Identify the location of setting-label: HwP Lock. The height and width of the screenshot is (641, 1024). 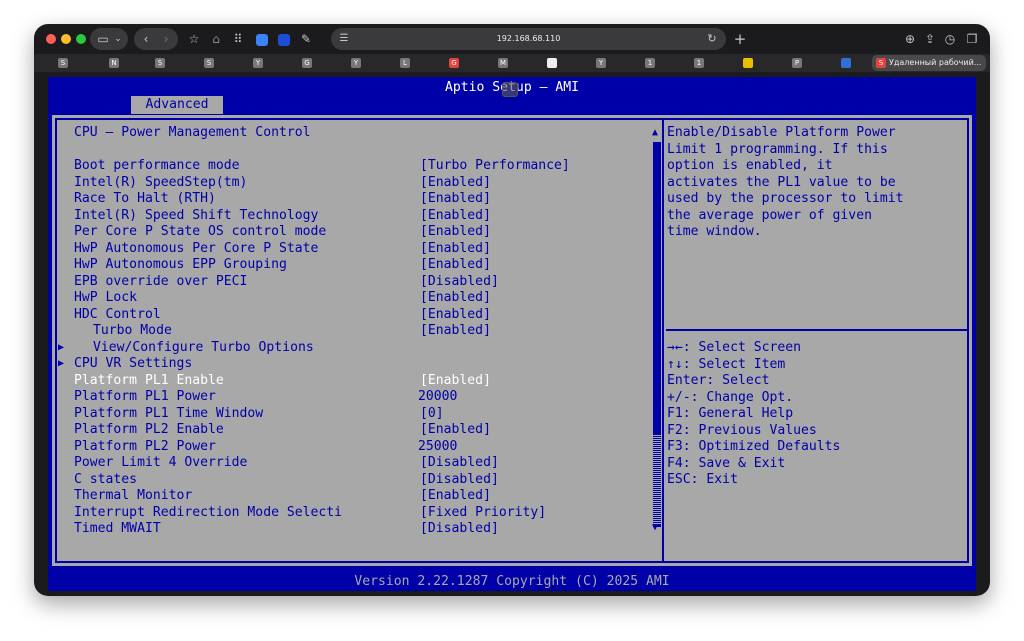
(105, 298).